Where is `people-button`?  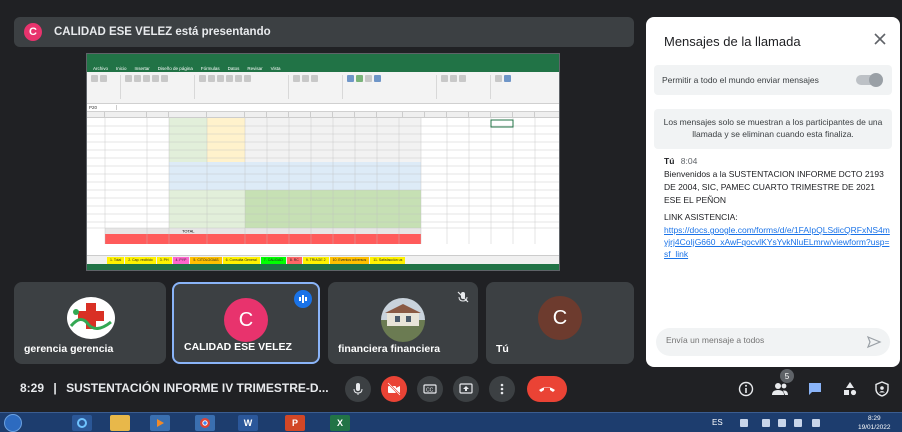 people-button is located at coordinates (780, 389).